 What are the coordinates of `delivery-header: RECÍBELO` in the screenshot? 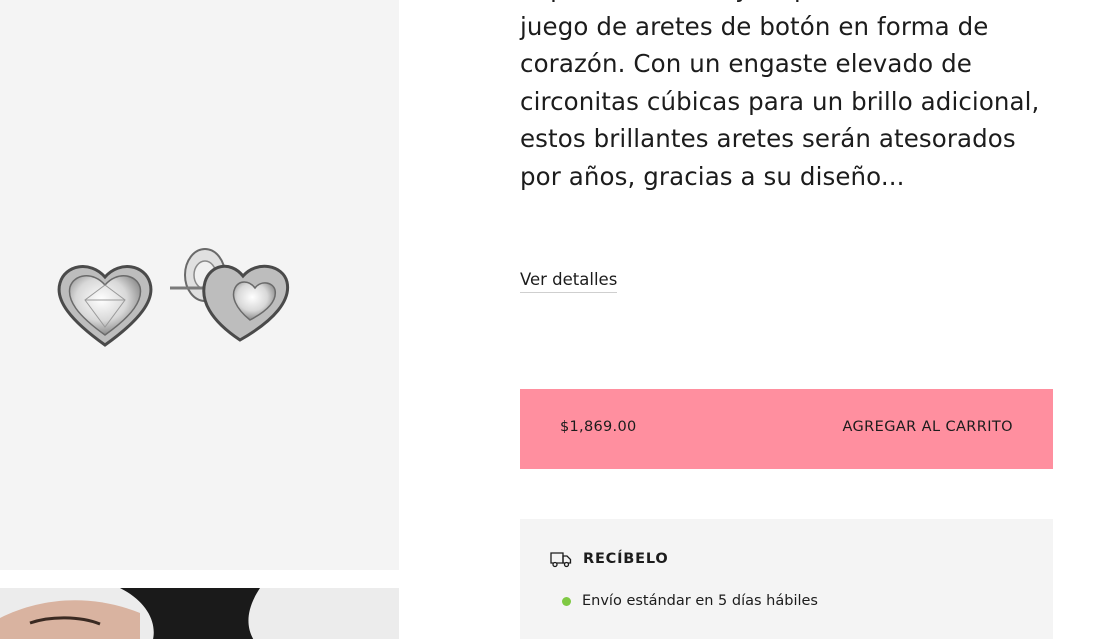 It's located at (609, 559).